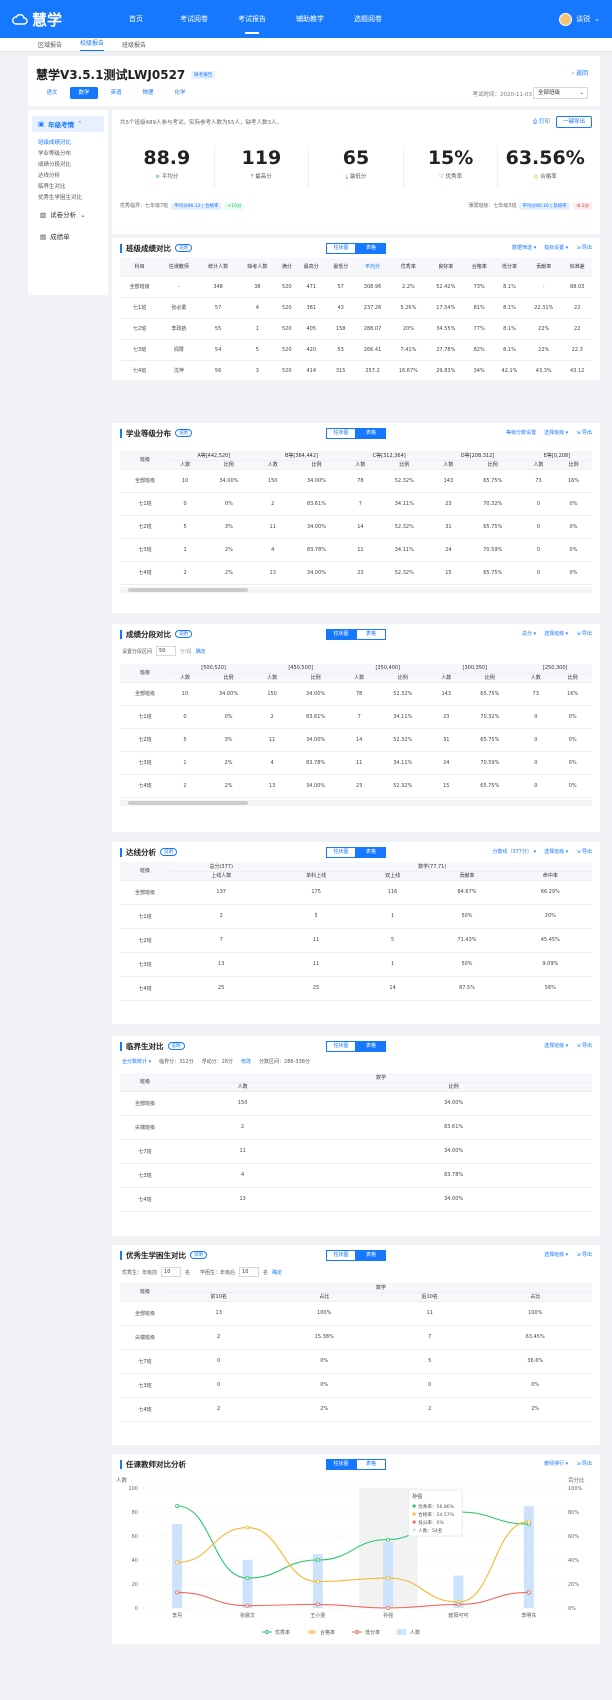 Image resolution: width=612 pixels, height=1700 pixels. I want to click on tab-subject-physics: 物理, so click(148, 93).